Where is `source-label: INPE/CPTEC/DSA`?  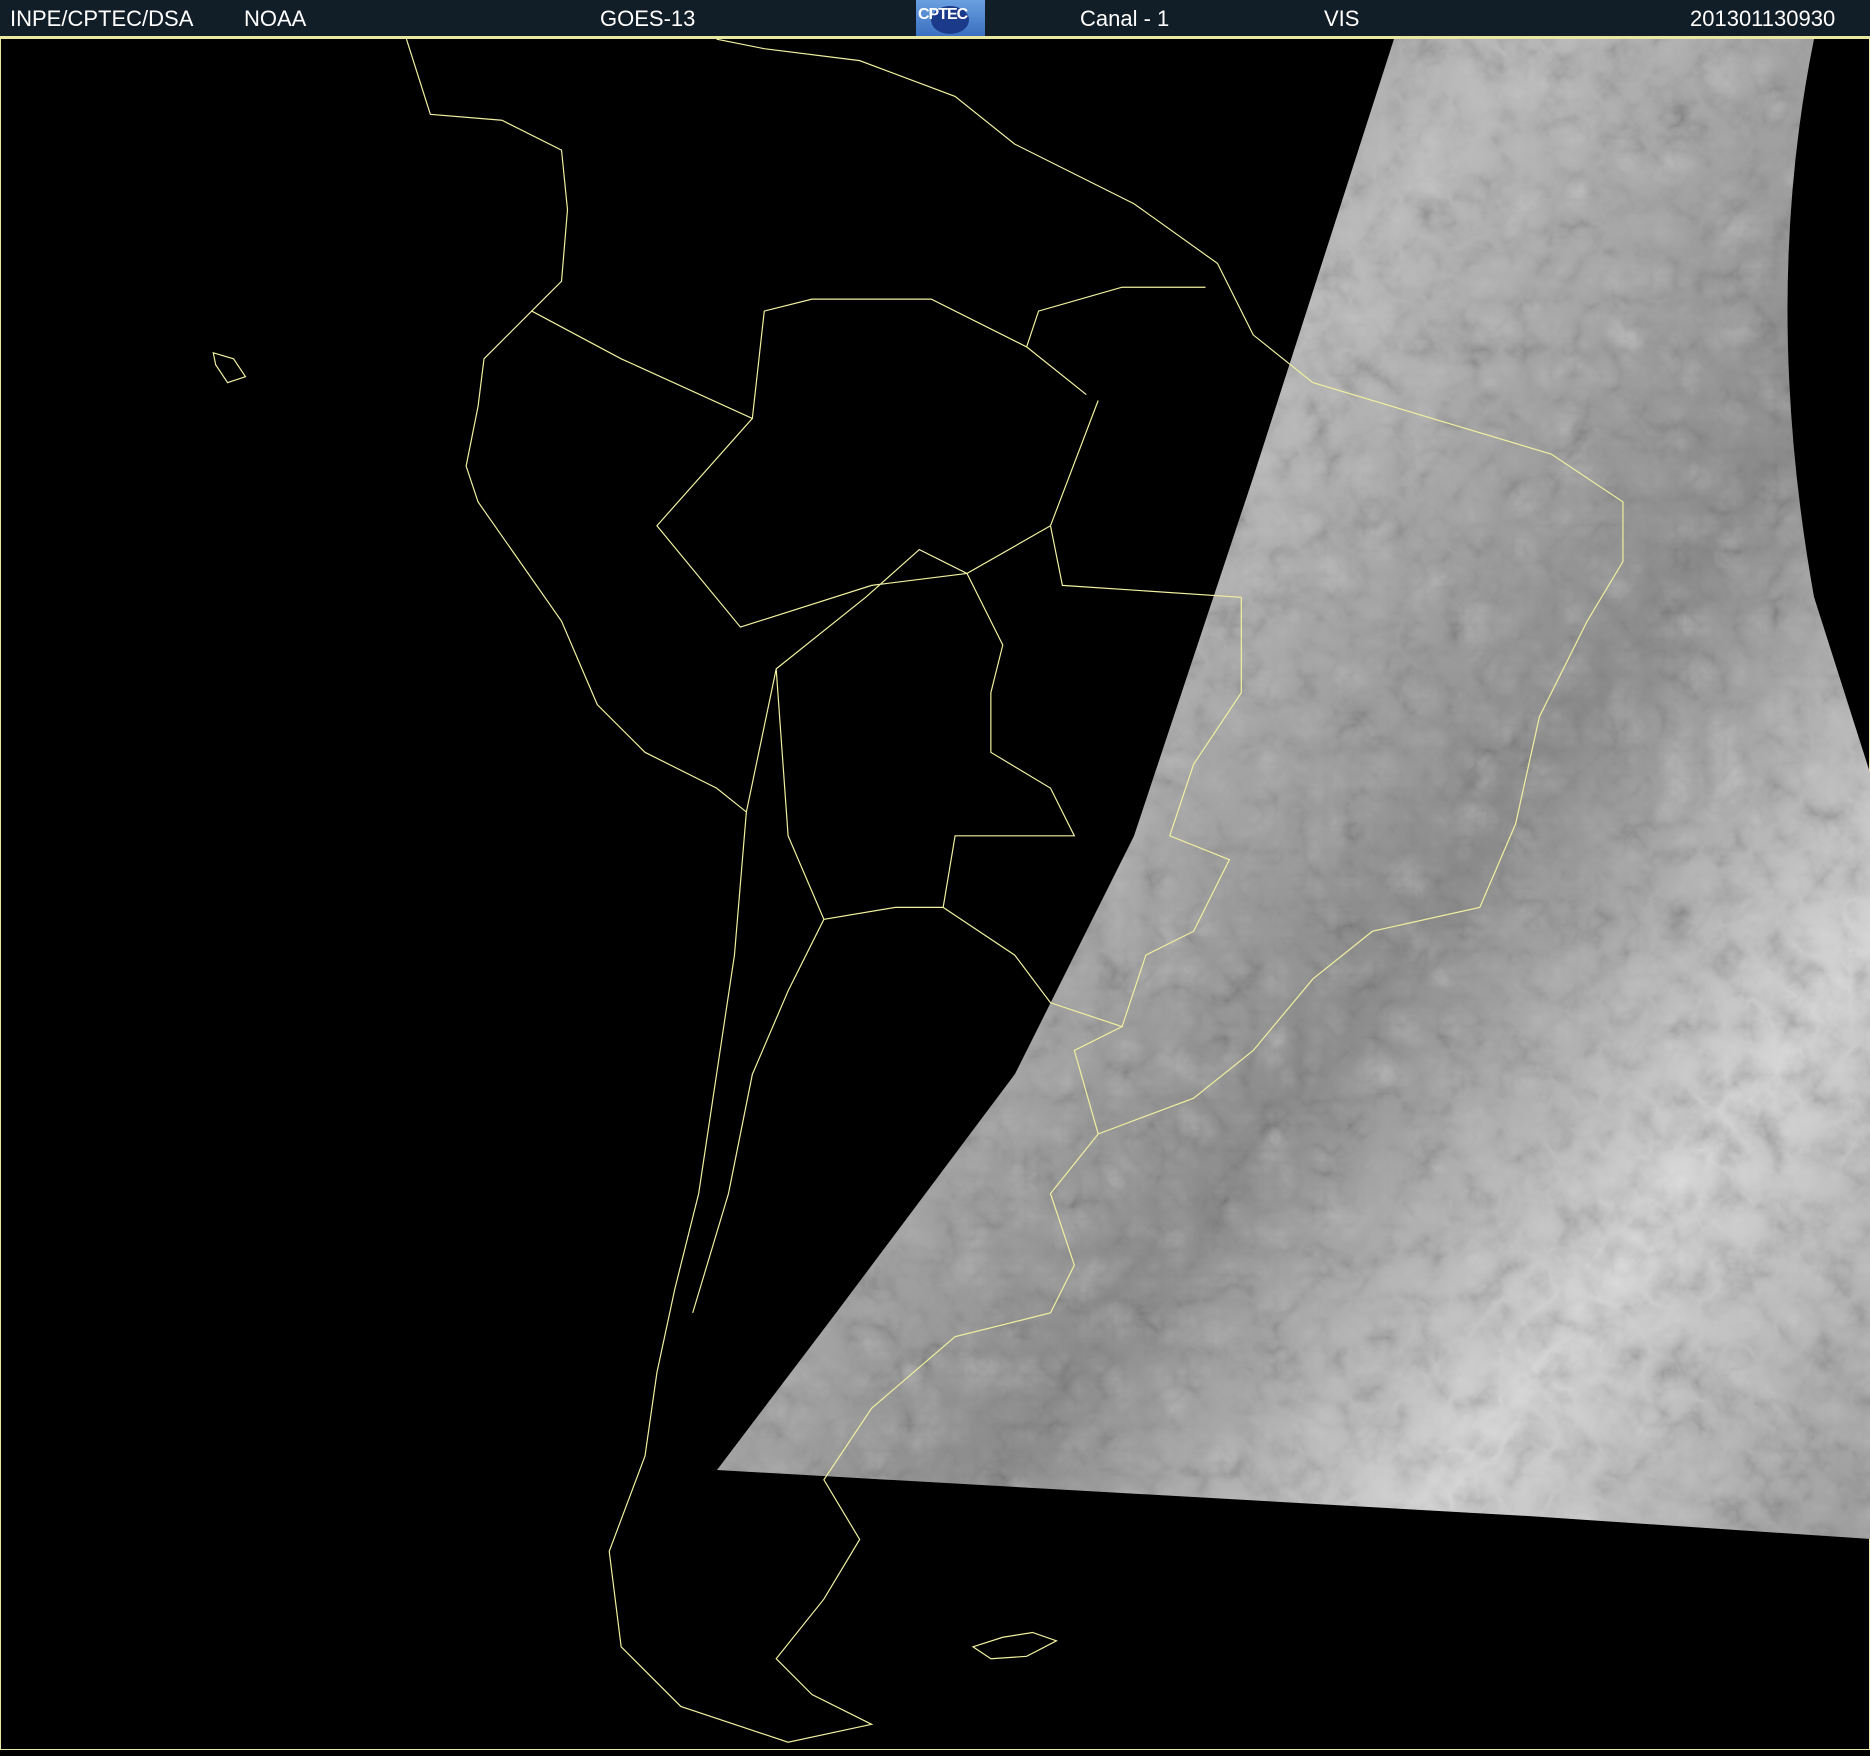 source-label: INPE/CPTEC/DSA is located at coordinates (102, 18).